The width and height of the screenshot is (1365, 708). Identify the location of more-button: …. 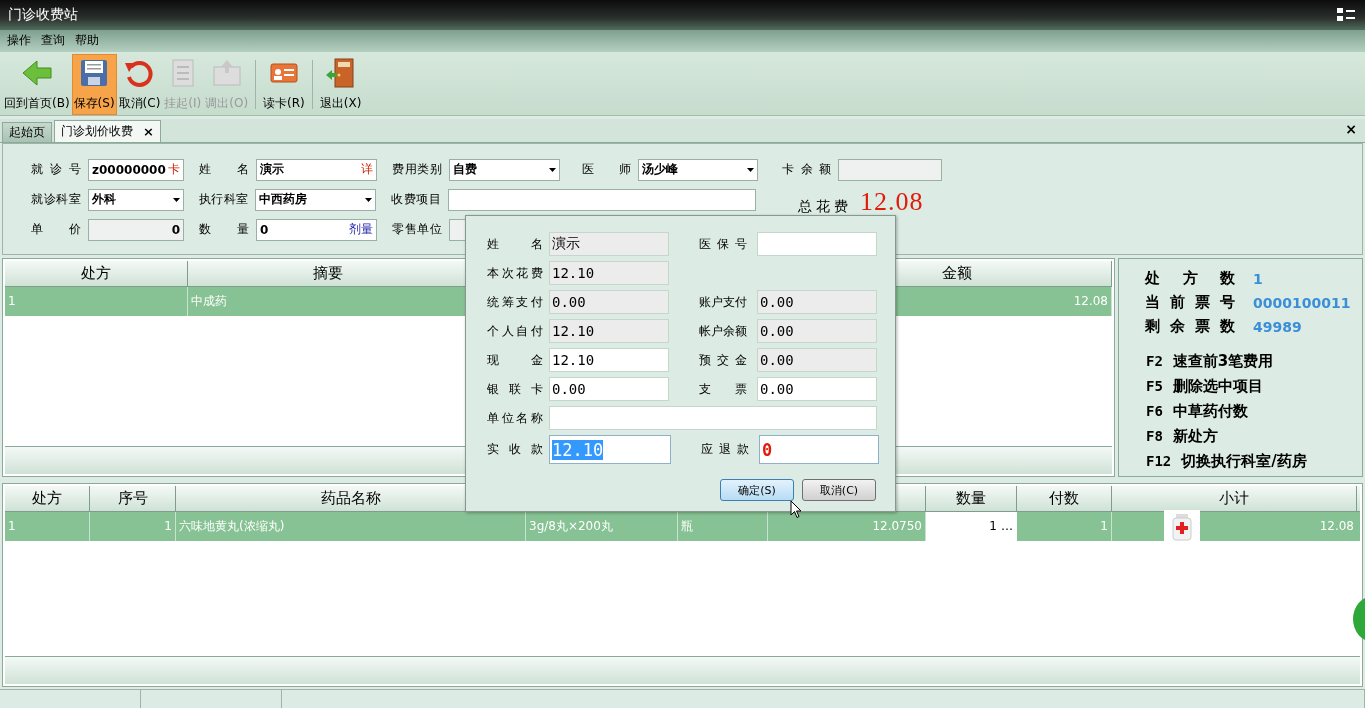
(1007, 526).